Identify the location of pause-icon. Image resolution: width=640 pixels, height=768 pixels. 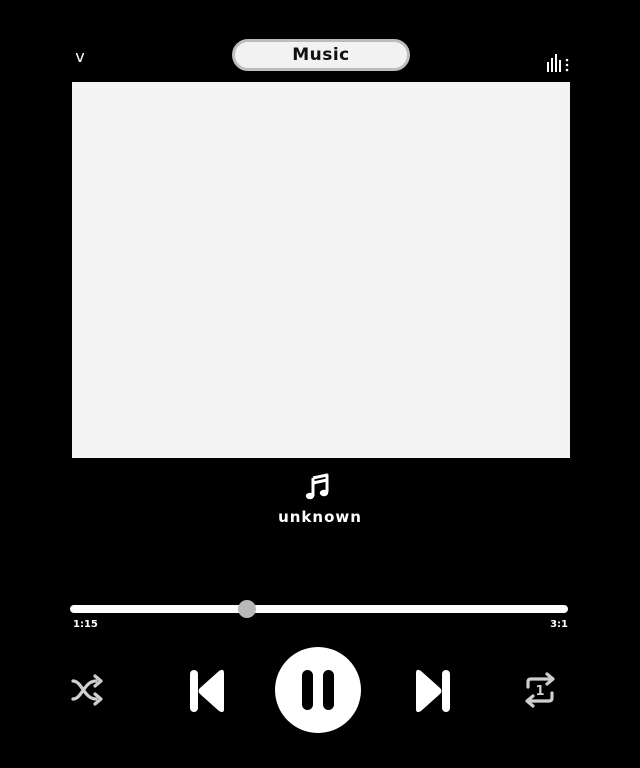
(318, 690).